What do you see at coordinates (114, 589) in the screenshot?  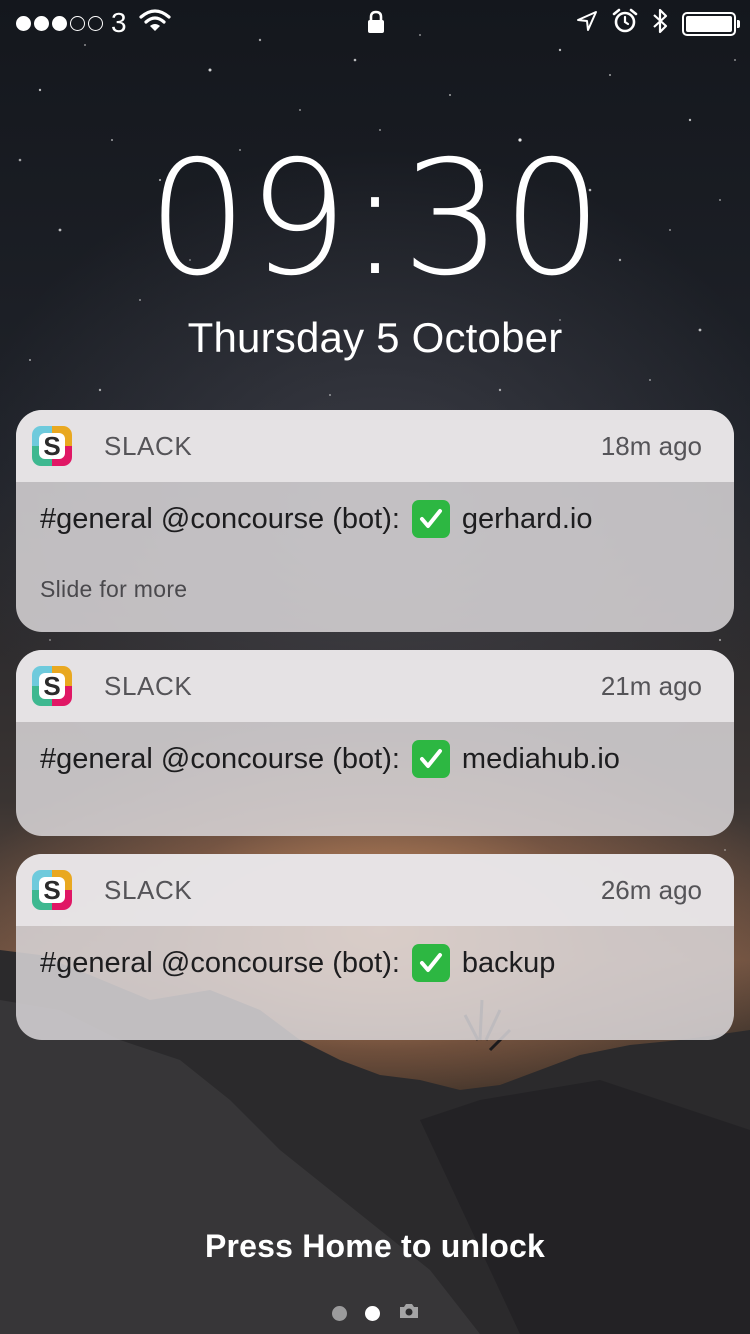 I see `slide-for-more-hint: Slide for more` at bounding box center [114, 589].